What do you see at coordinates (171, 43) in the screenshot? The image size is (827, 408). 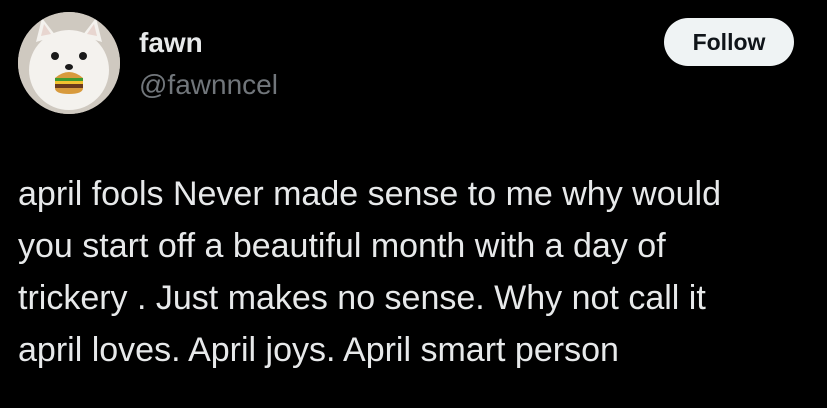 I see `display-name: fawn` at bounding box center [171, 43].